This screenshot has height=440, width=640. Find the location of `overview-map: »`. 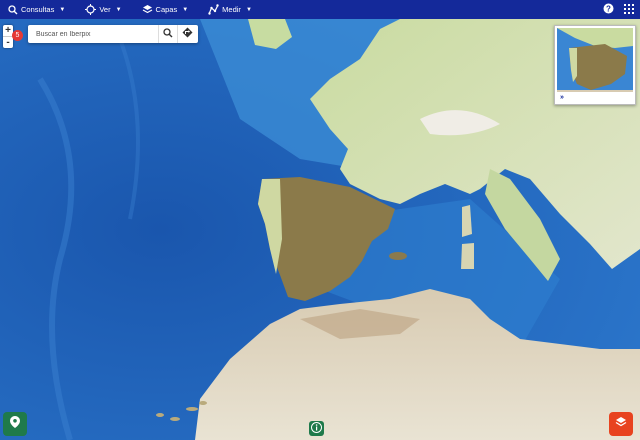

overview-map: » is located at coordinates (595, 65).